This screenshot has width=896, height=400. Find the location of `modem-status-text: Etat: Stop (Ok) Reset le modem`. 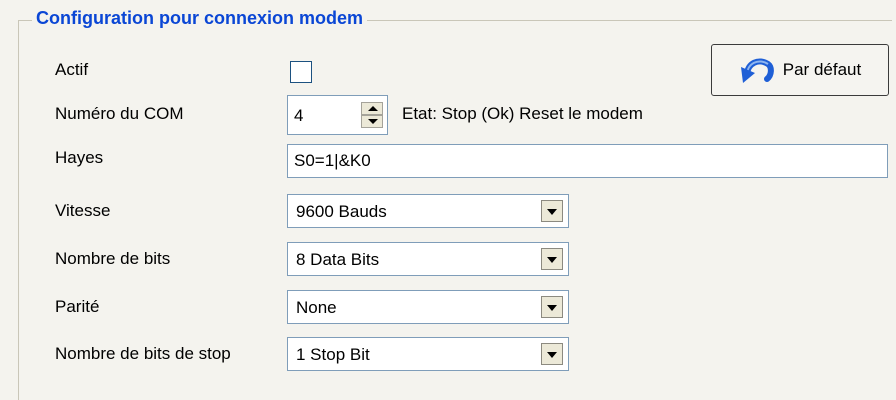

modem-status-text: Etat: Stop (Ok) Reset le modem is located at coordinates (522, 113).